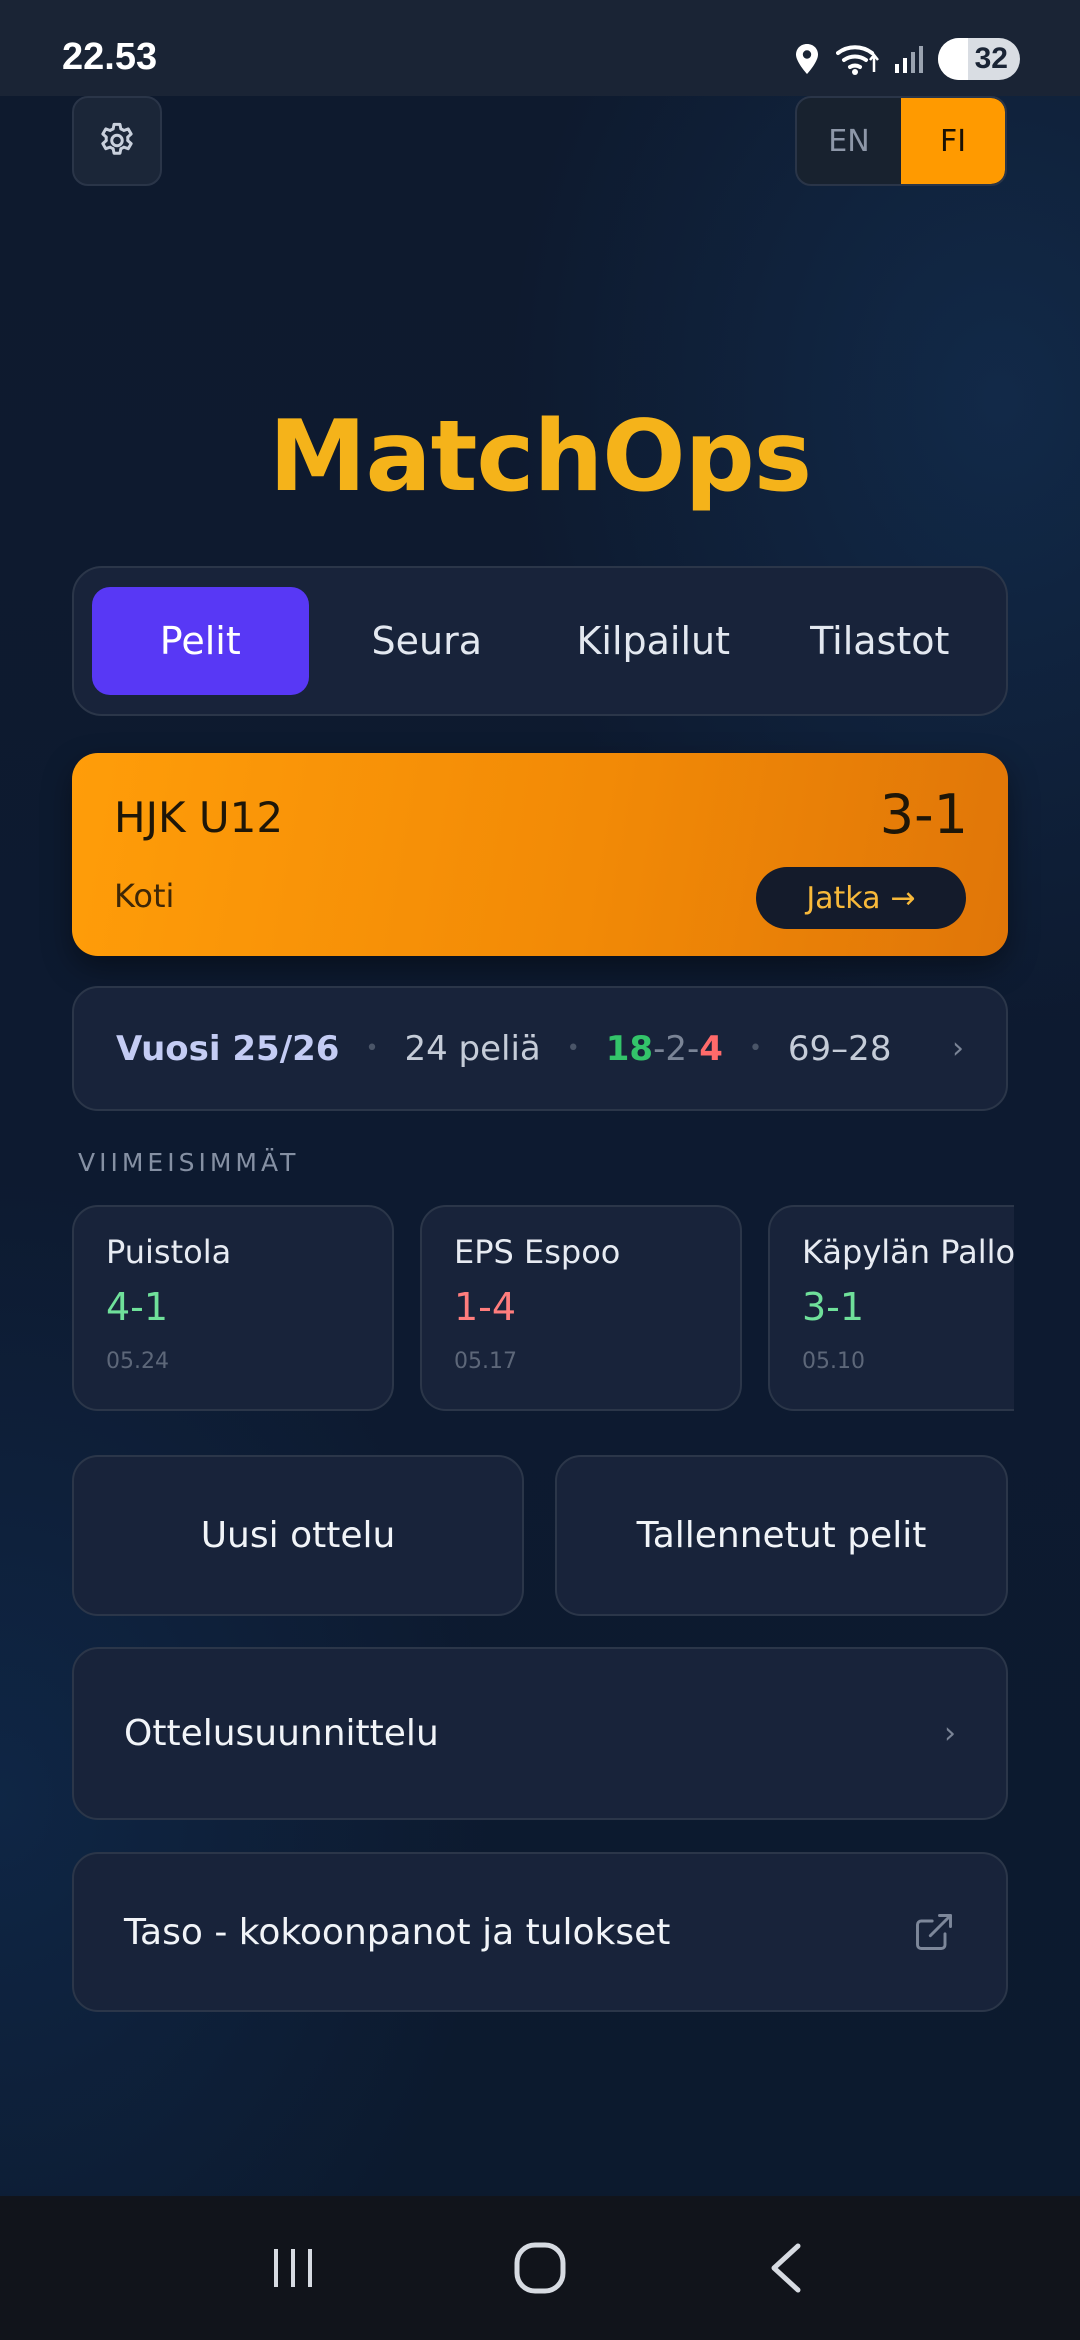  Describe the element at coordinates (540, 641) in the screenshot. I see `main-tabs: Pelit Seura Kilpailut Tilastot` at that location.